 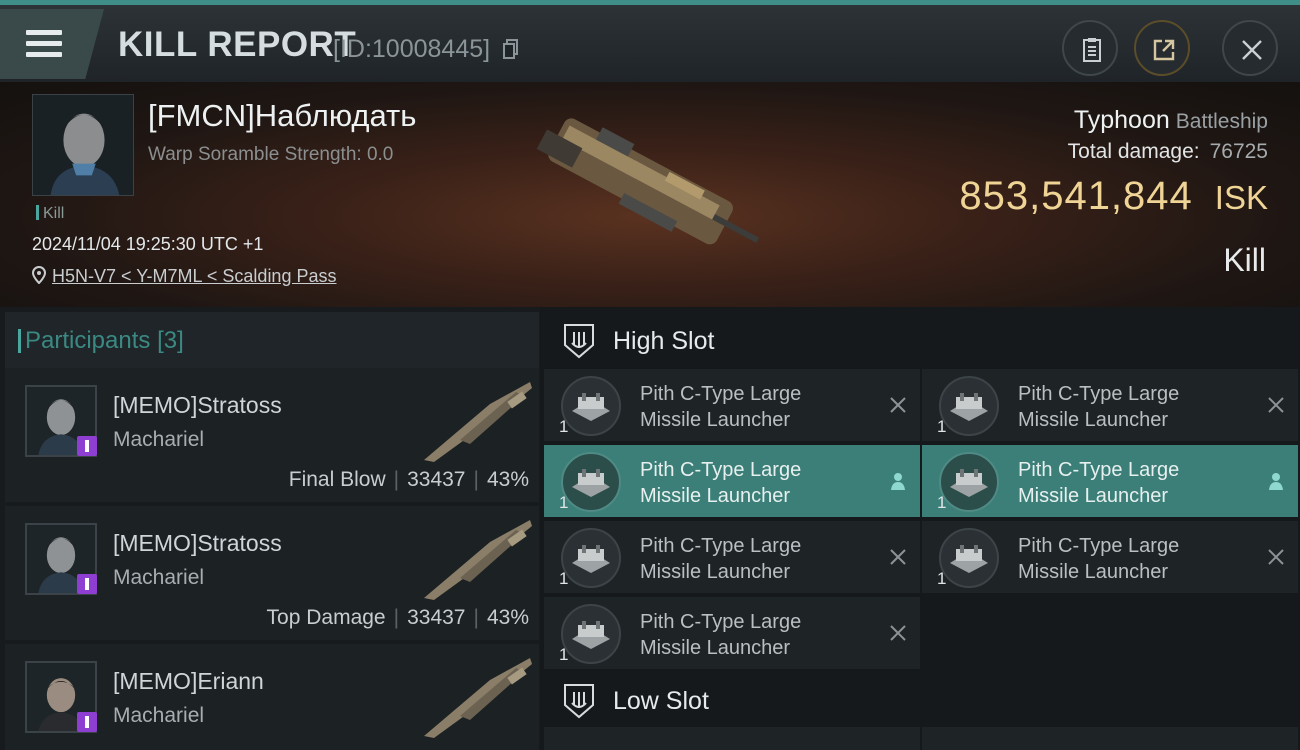 What do you see at coordinates (282, 115) in the screenshot?
I see `victim-name: [FMCN]Наблюдать` at bounding box center [282, 115].